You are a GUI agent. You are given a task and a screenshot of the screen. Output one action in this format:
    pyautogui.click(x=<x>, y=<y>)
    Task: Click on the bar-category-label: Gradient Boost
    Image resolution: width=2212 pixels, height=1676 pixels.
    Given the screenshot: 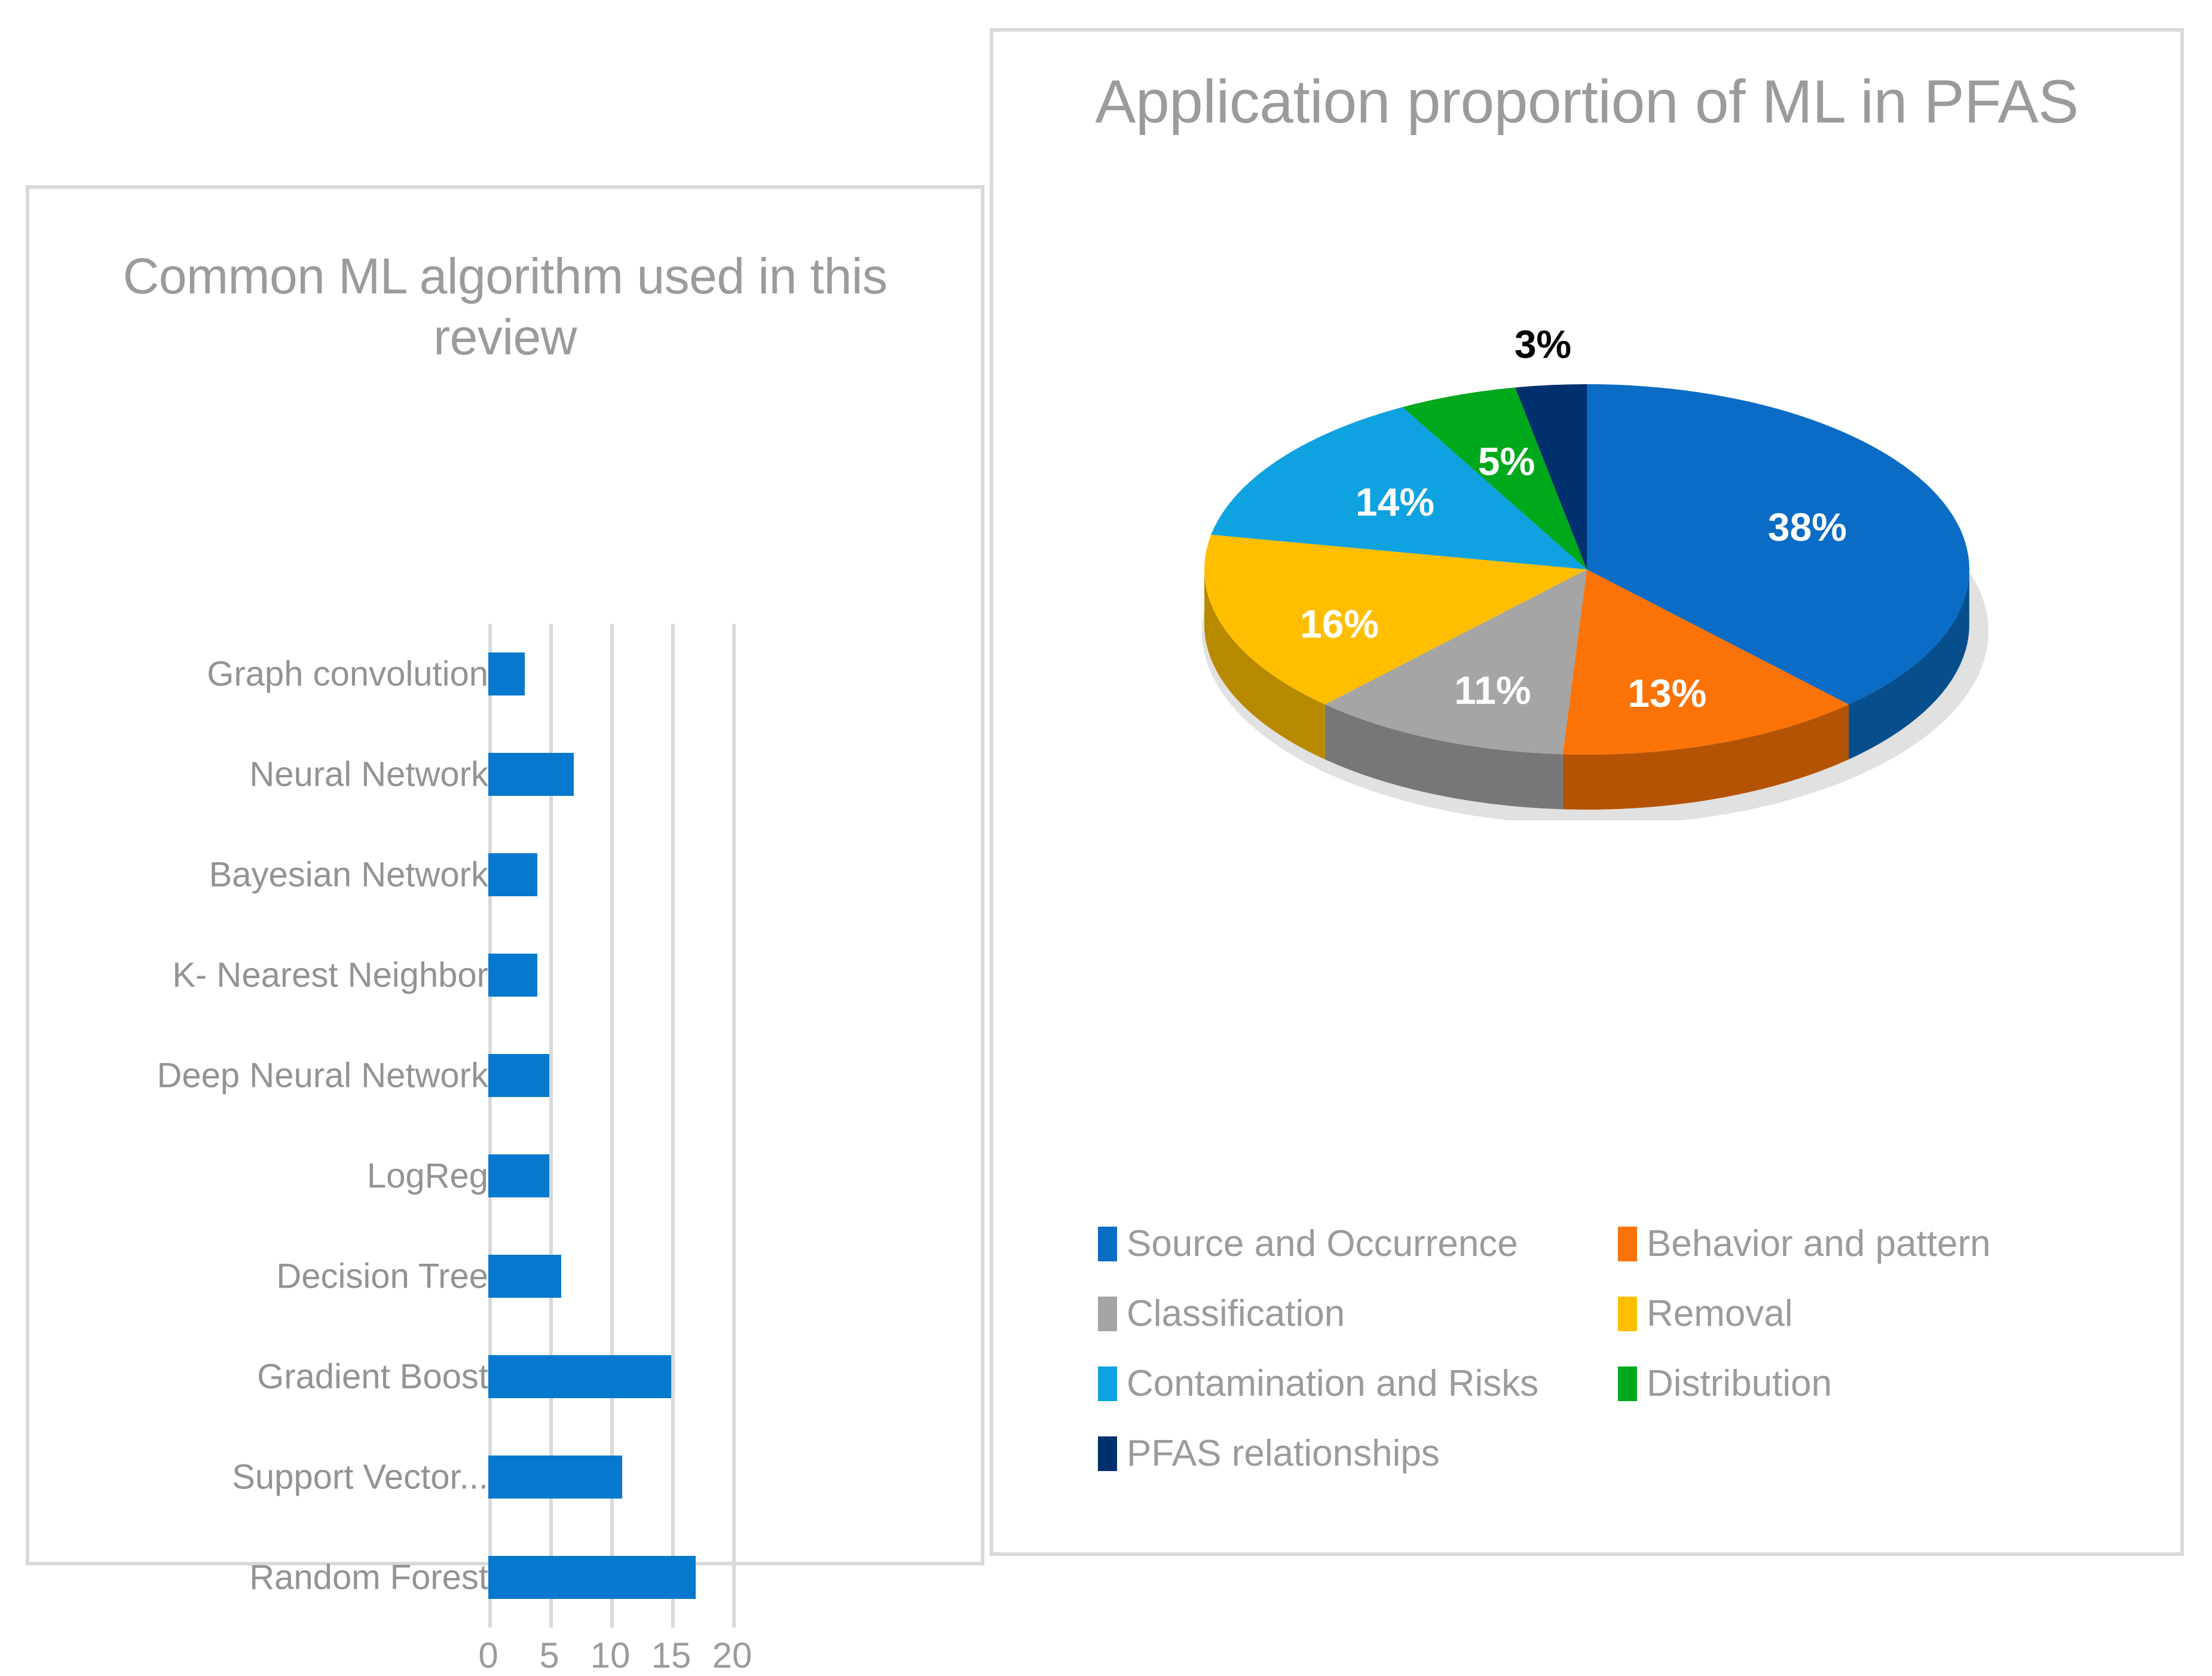 What is the action you would take?
    pyautogui.click(x=372, y=1376)
    